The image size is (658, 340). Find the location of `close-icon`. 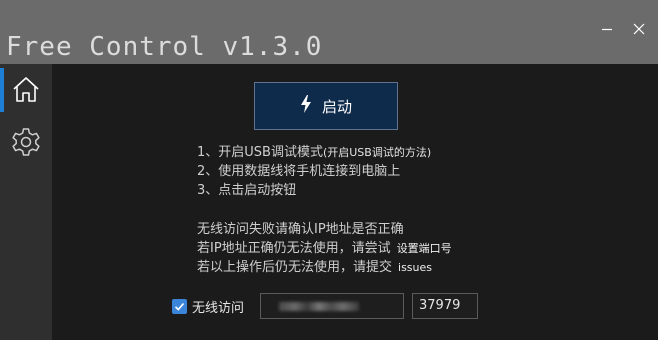

close-icon is located at coordinates (639, 29).